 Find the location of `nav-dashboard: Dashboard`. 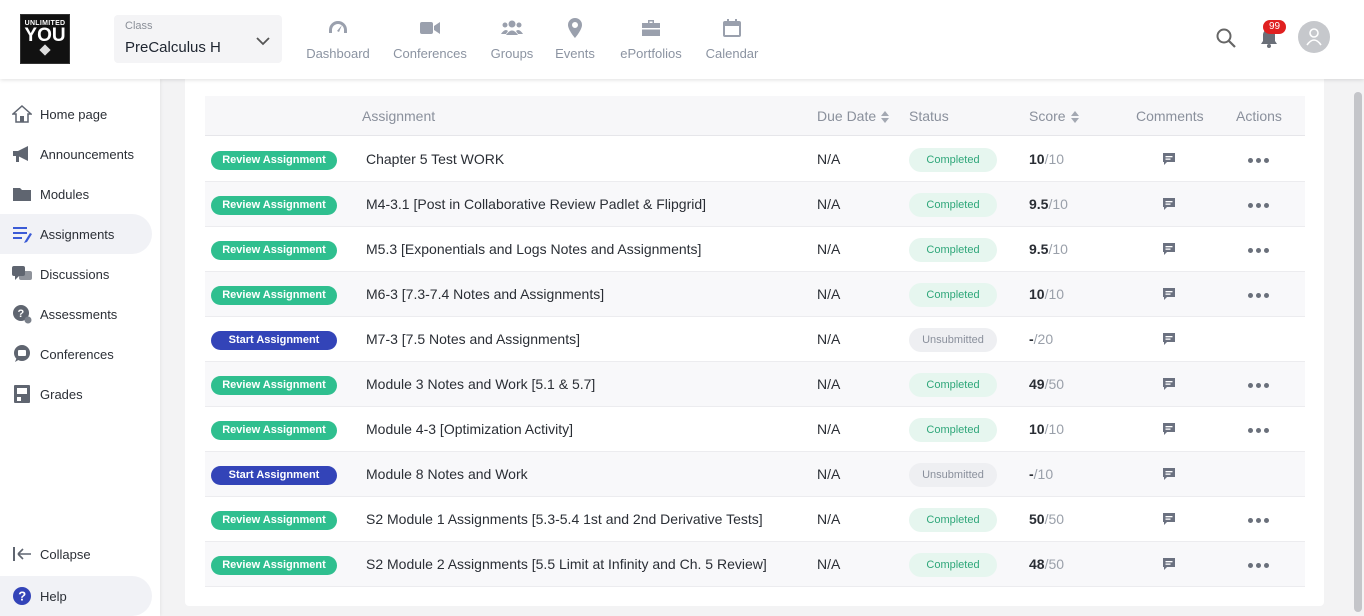

nav-dashboard: Dashboard is located at coordinates (338, 38).